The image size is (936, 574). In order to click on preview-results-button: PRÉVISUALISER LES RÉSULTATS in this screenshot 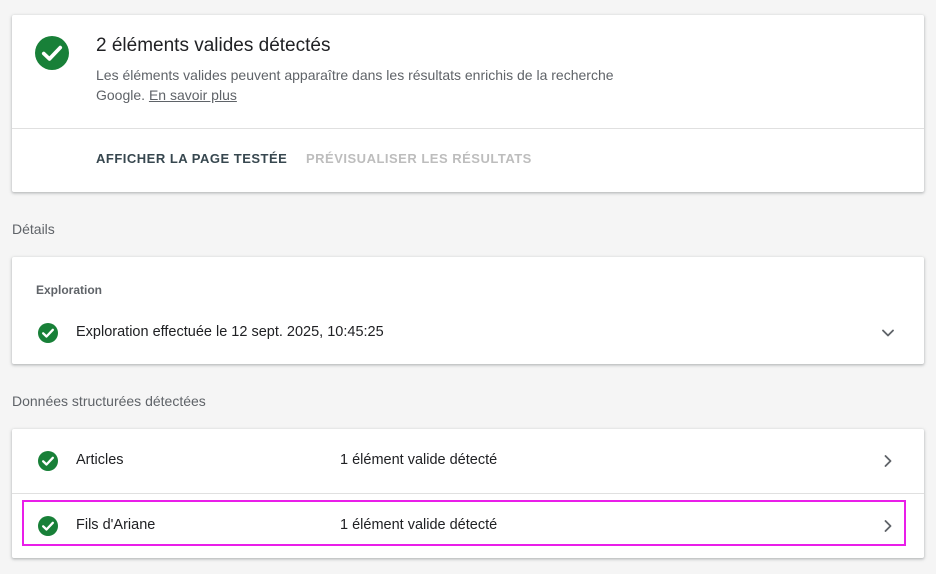, I will do `click(419, 158)`.